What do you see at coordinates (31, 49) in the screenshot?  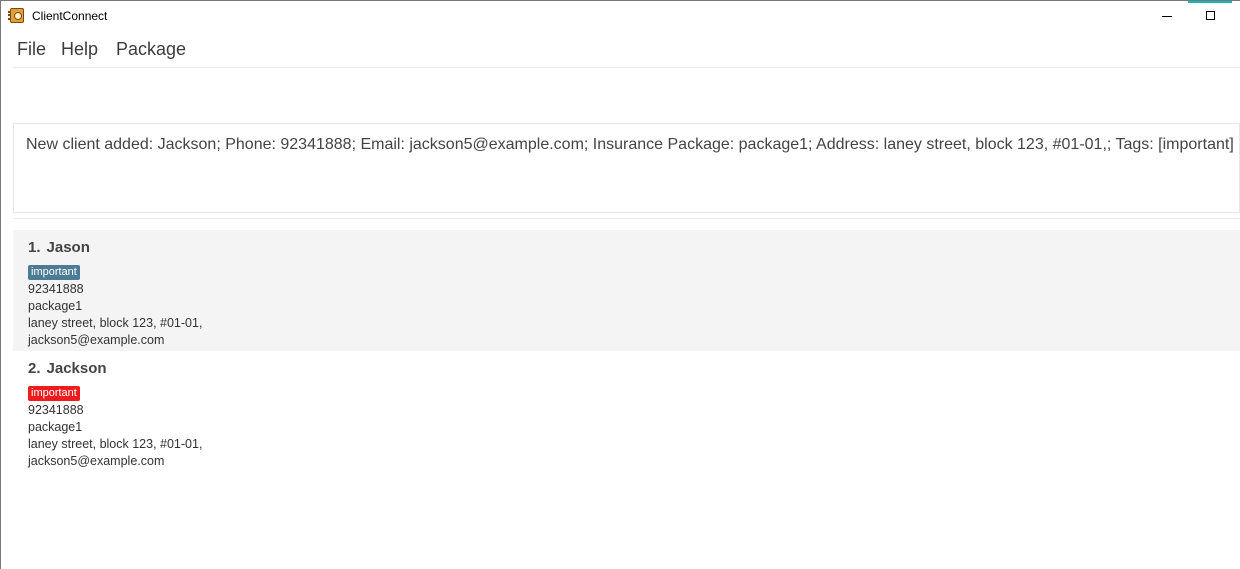 I see `menu-file: File` at bounding box center [31, 49].